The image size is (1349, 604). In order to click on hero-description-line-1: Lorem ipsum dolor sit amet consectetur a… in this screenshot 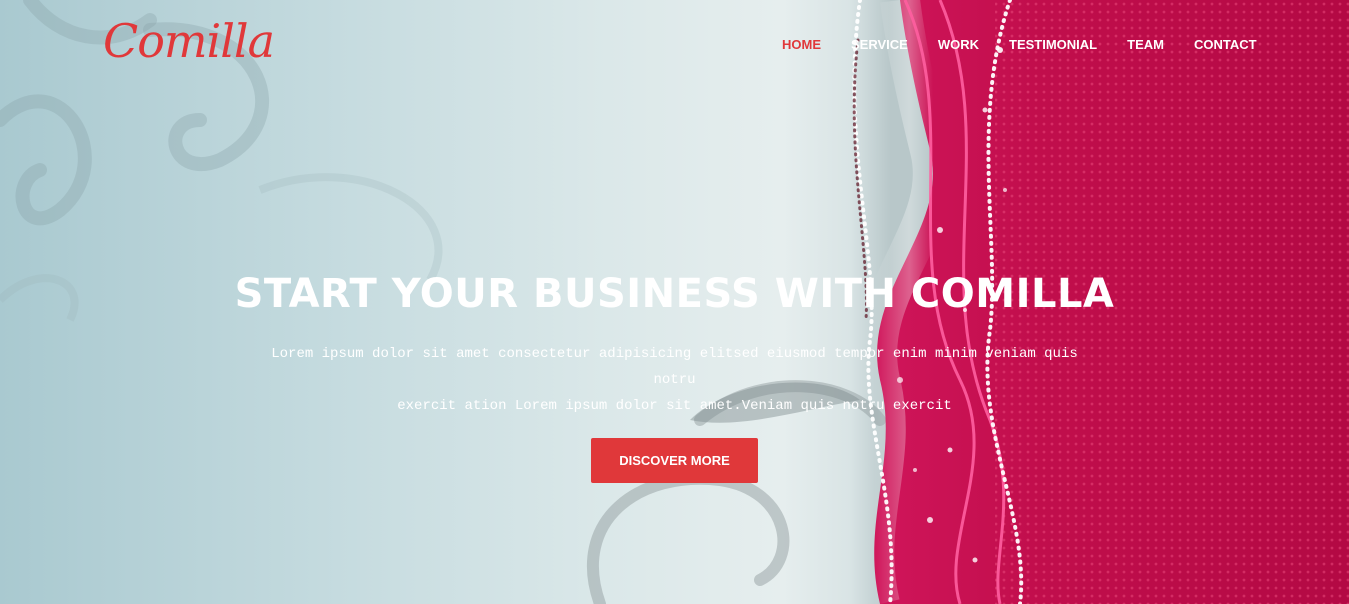, I will do `click(674, 367)`.